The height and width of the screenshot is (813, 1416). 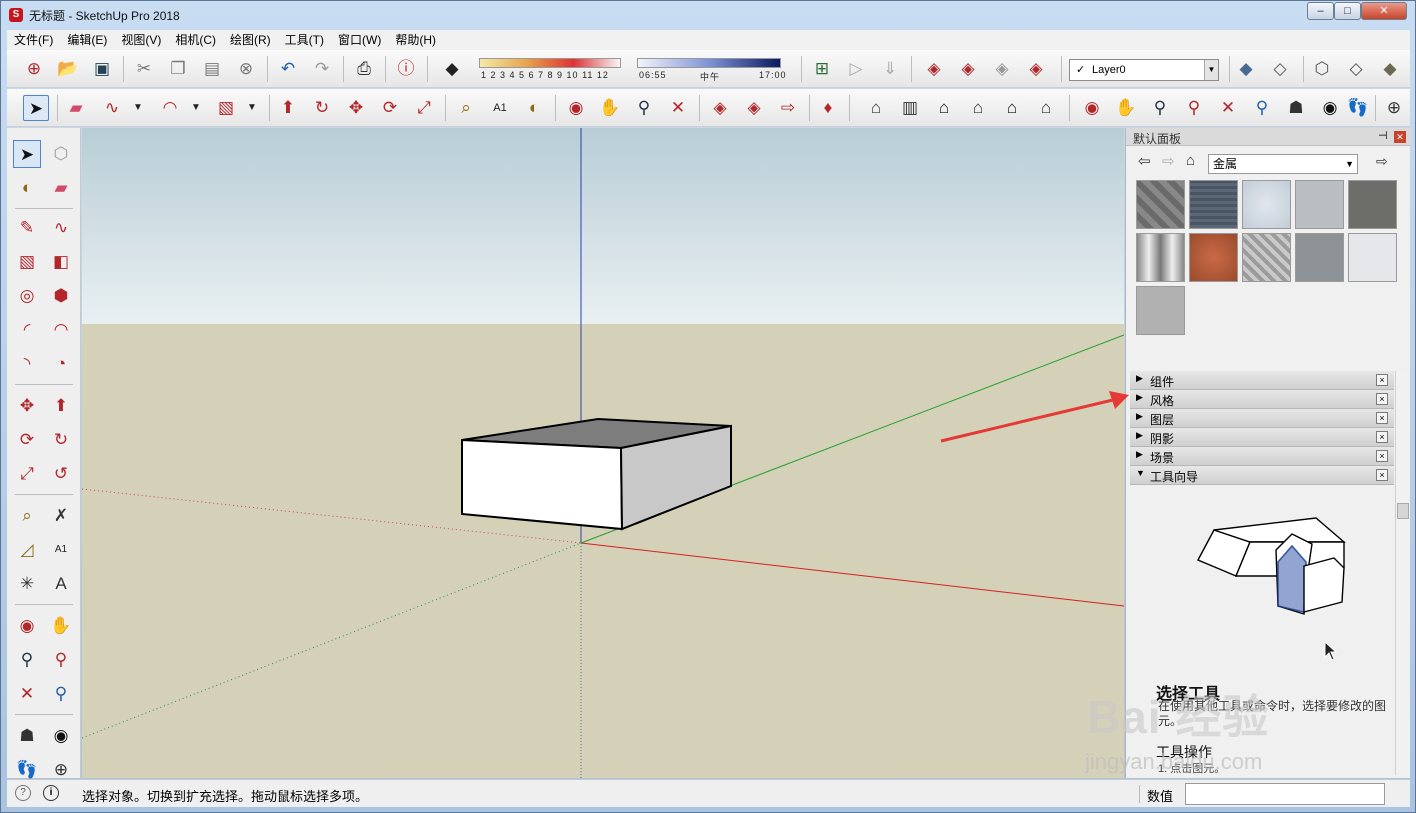 I want to click on zoom-icon: ⚲, so click(x=1160, y=108).